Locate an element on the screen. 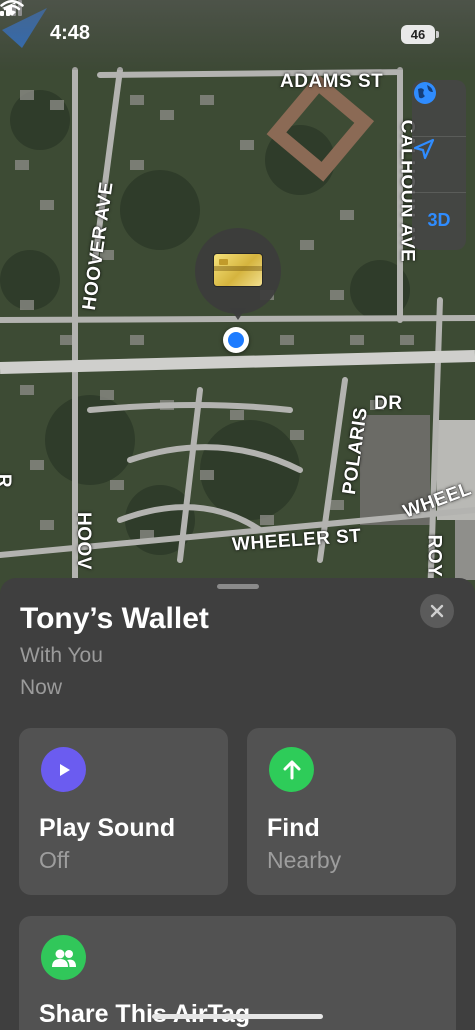 This screenshot has width=475, height=1030. item-title: Tony’s Wallet is located at coordinates (114, 618).